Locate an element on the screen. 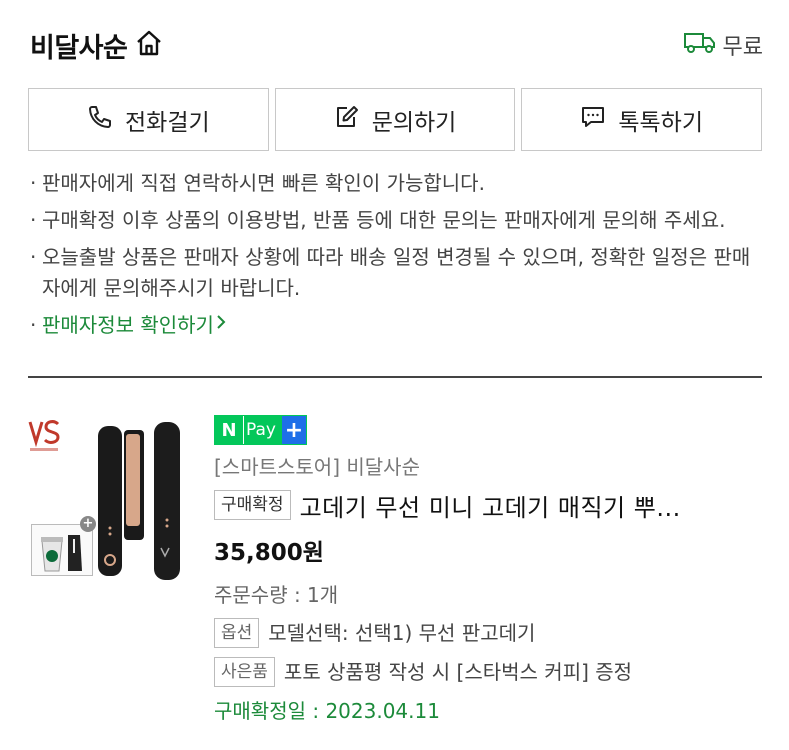  npay-plus-icon: + is located at coordinates (293, 430).